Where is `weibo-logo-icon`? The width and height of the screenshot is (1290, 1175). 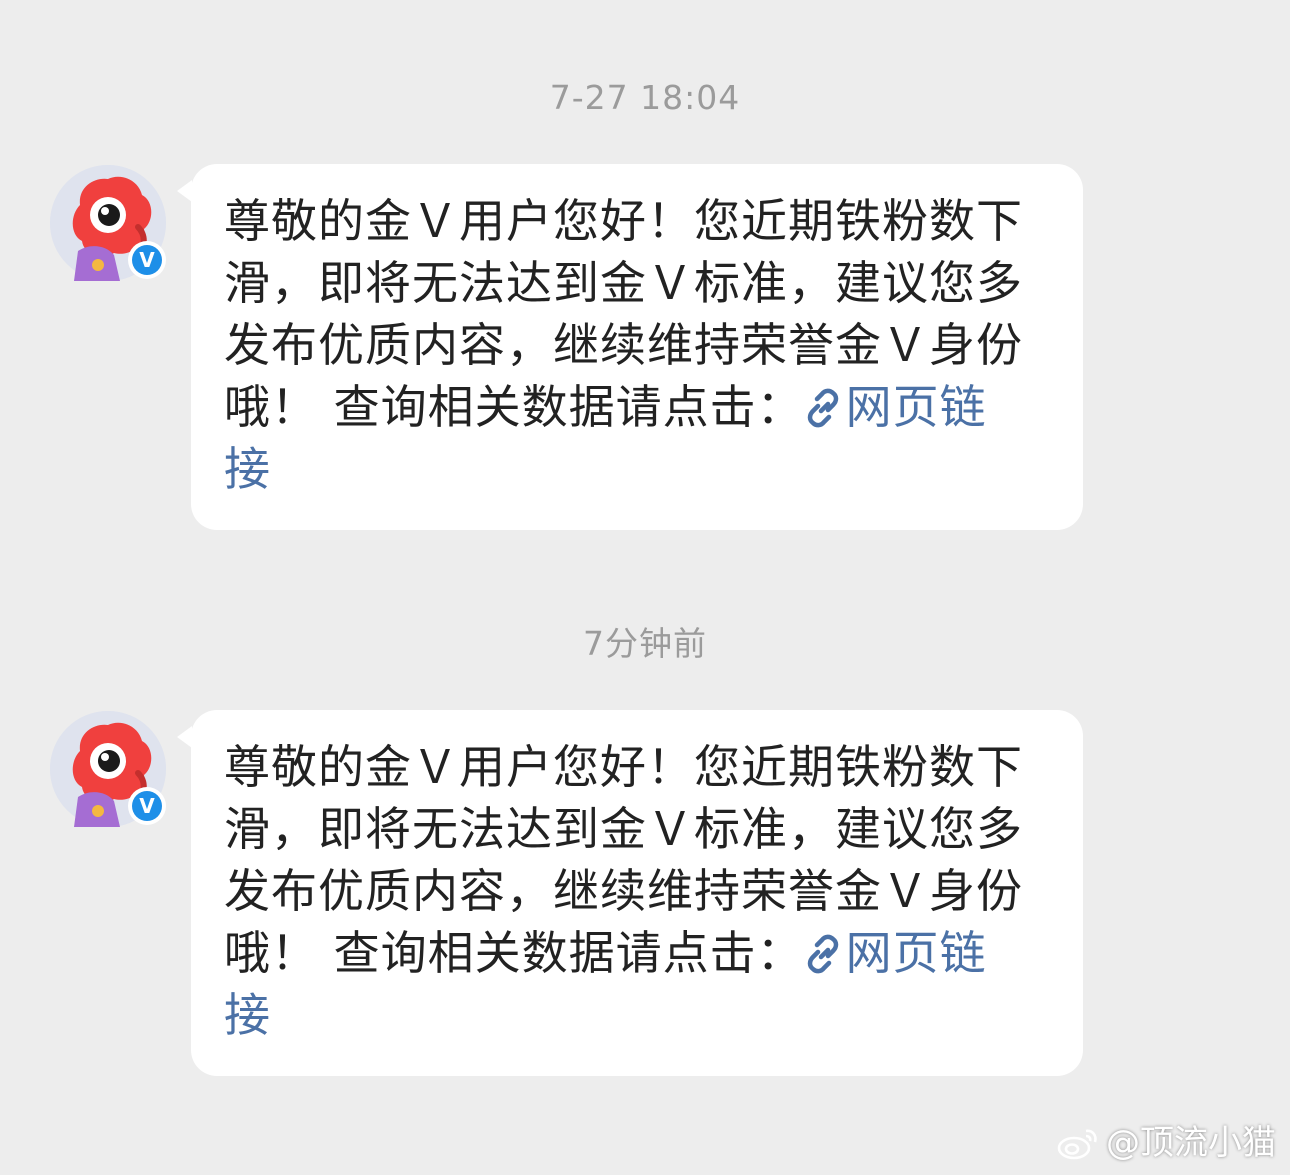 weibo-logo-icon is located at coordinates (1077, 1144).